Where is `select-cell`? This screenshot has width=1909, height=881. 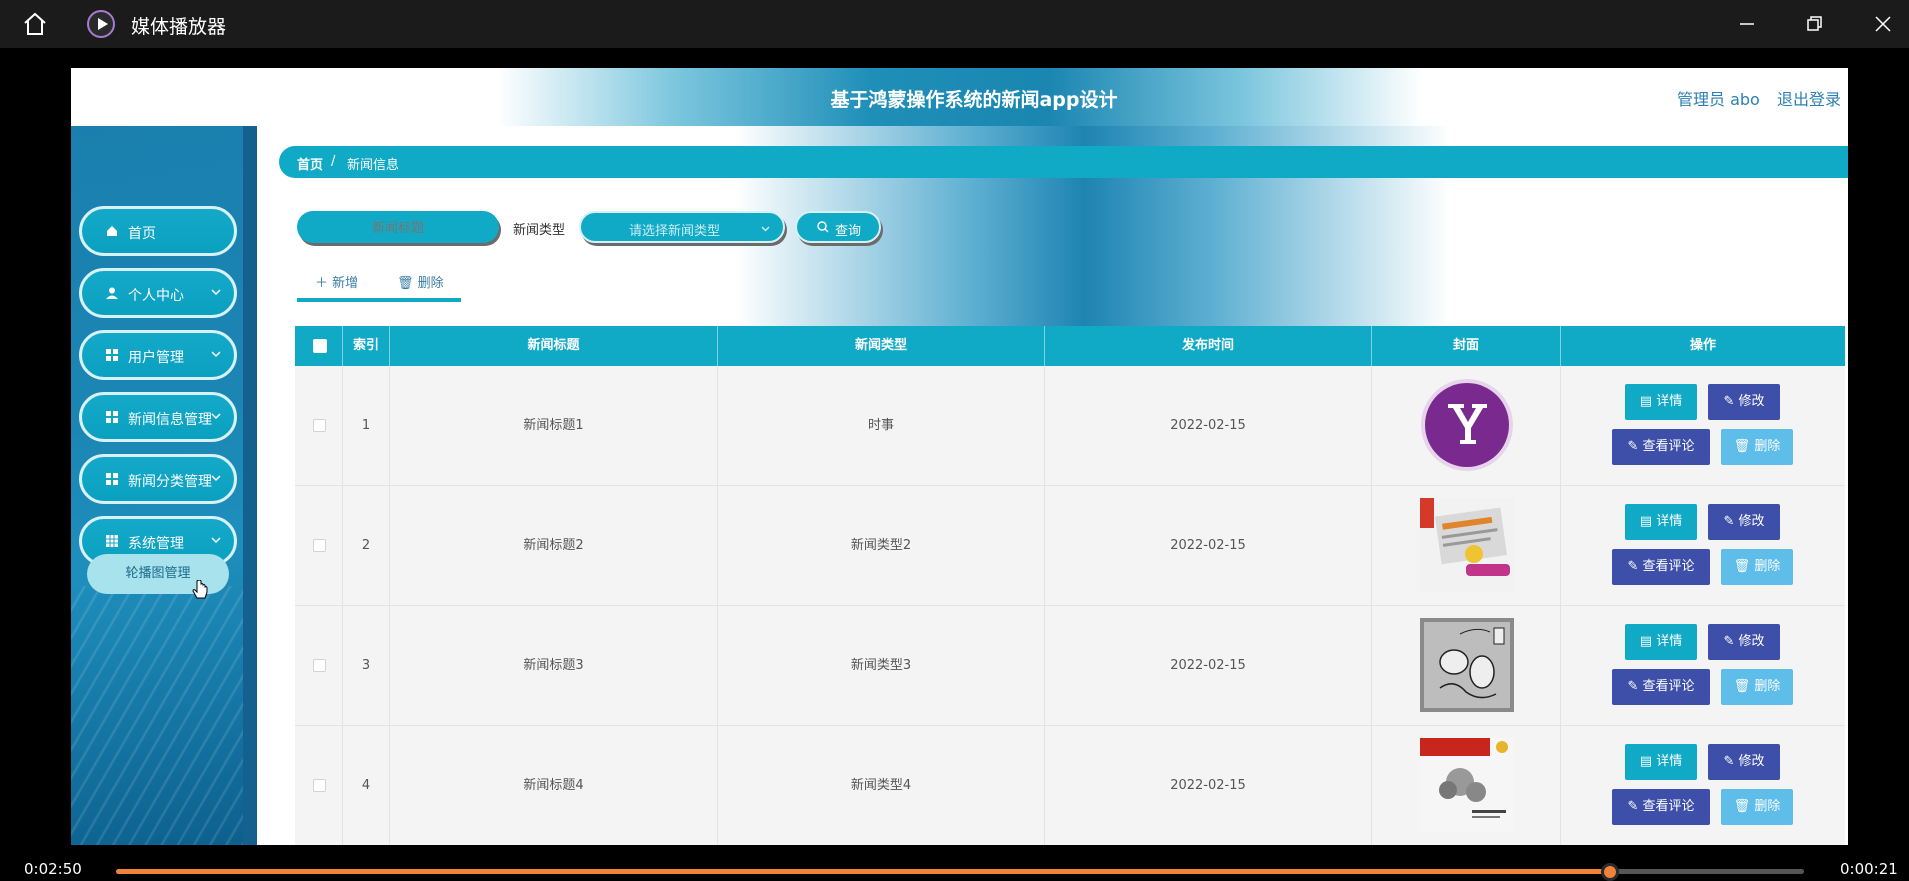 select-cell is located at coordinates (319, 426).